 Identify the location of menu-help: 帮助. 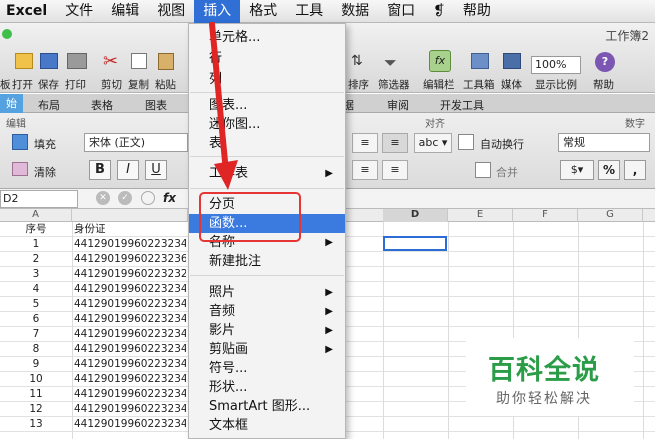
(477, 11).